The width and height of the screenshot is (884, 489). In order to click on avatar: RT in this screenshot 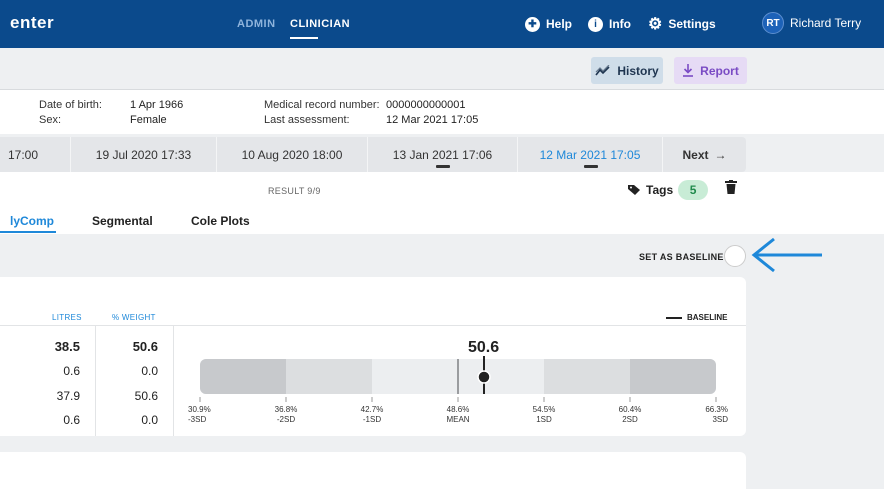, I will do `click(773, 23)`.